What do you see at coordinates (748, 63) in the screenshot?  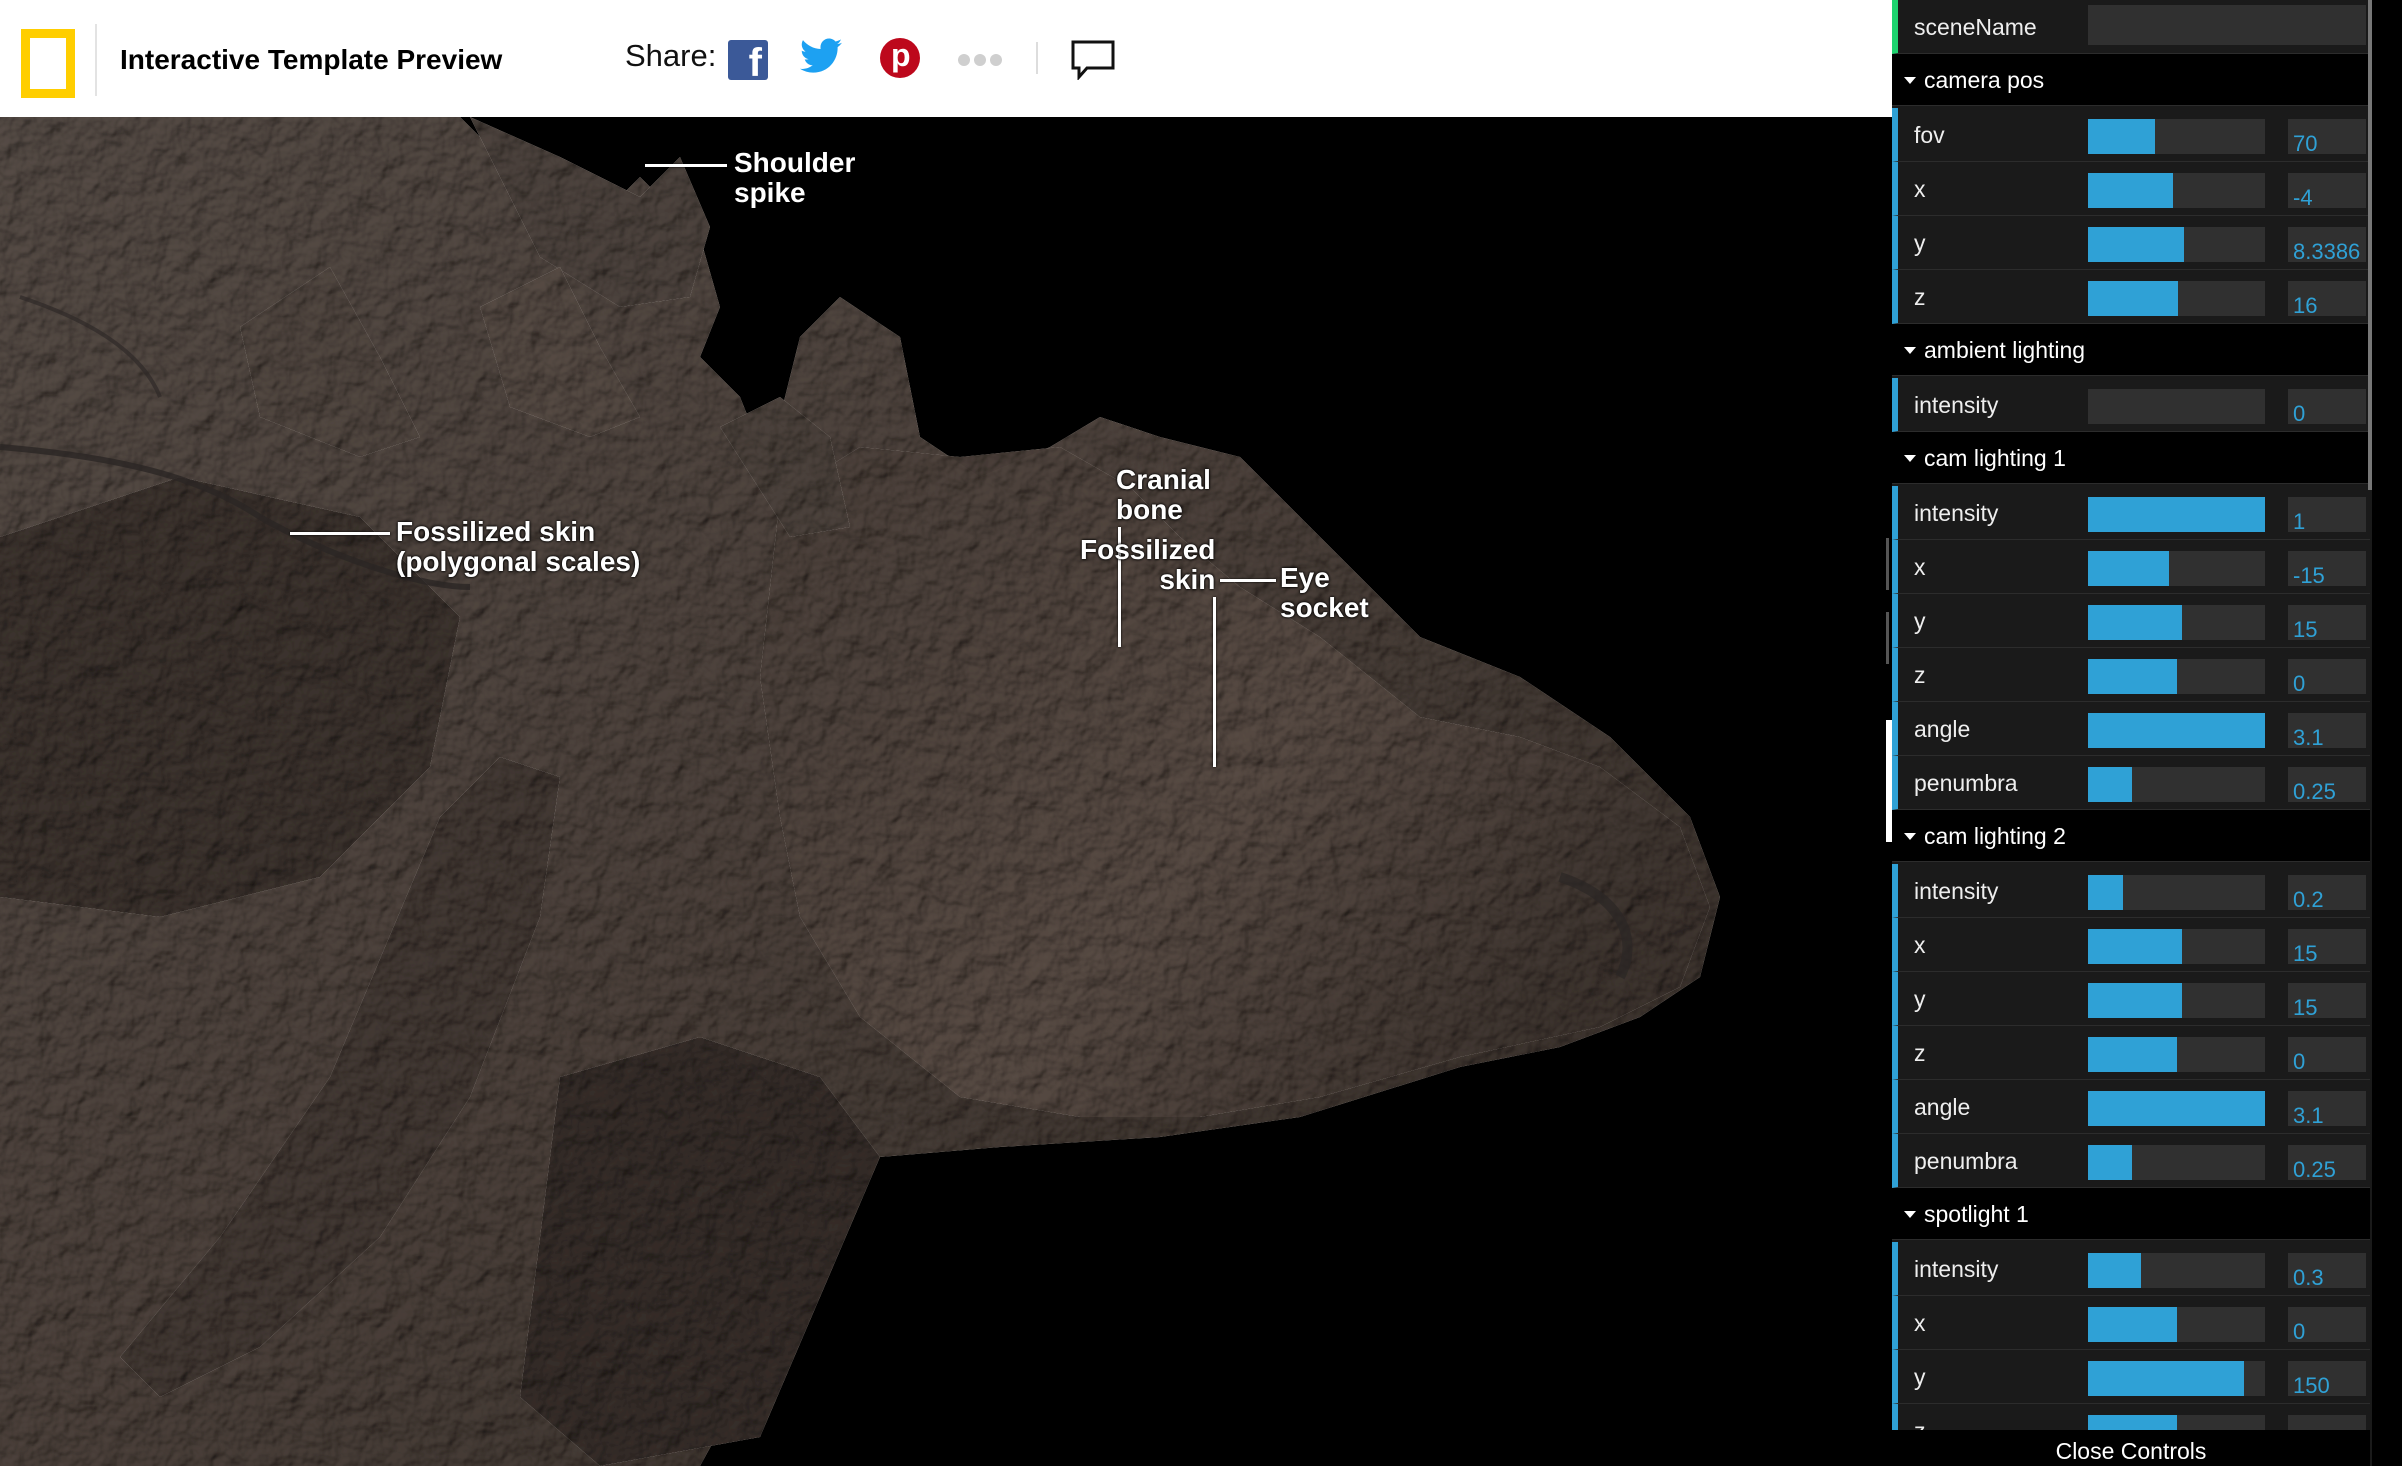 I see `facebook-icon` at bounding box center [748, 63].